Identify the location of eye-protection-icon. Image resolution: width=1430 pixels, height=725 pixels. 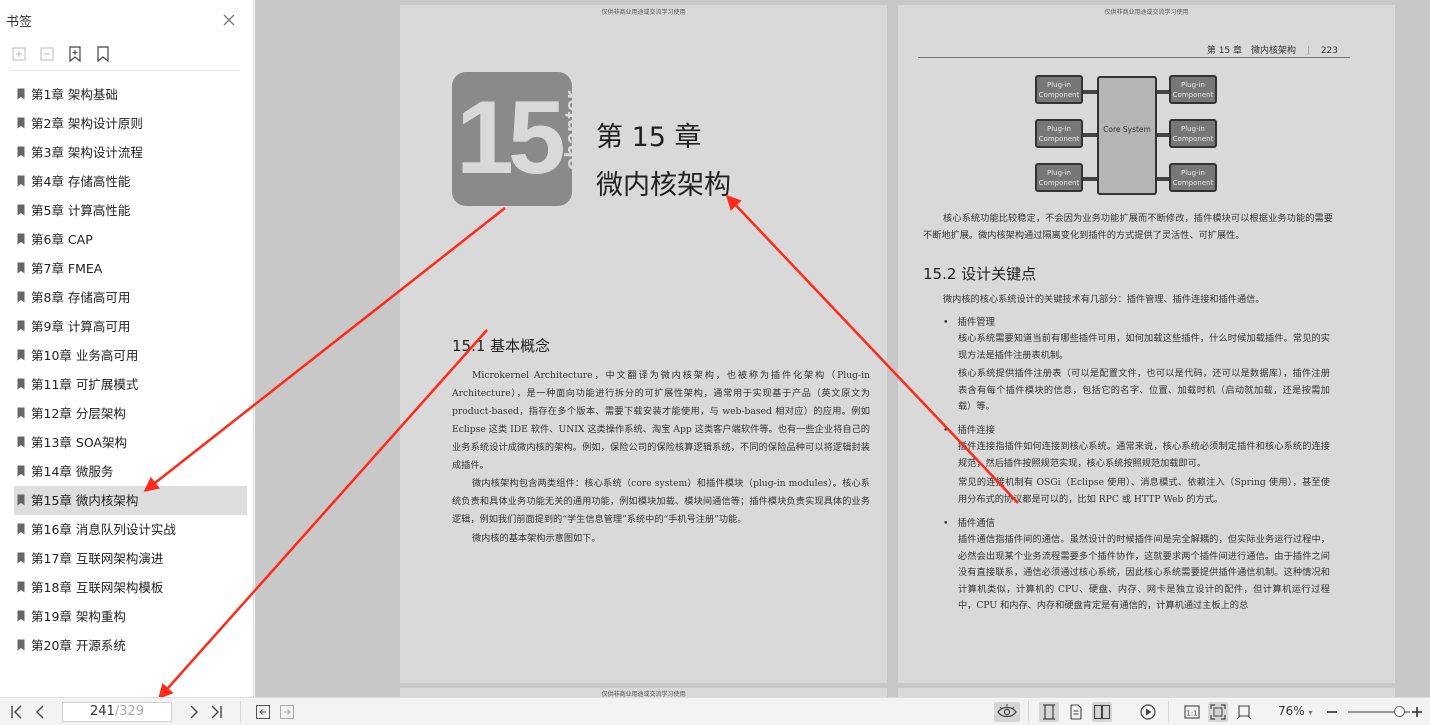
(1007, 712).